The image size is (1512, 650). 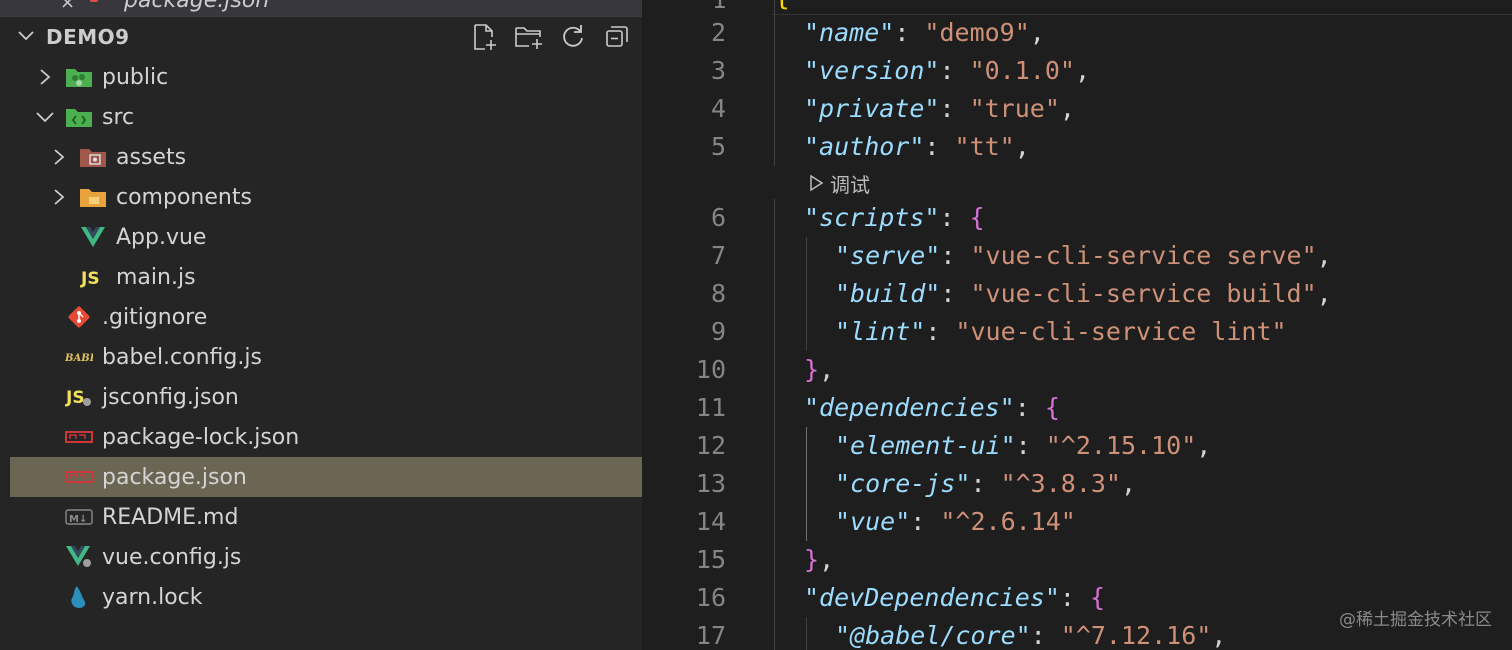 I want to click on code-token: "private", so click(x=872, y=108).